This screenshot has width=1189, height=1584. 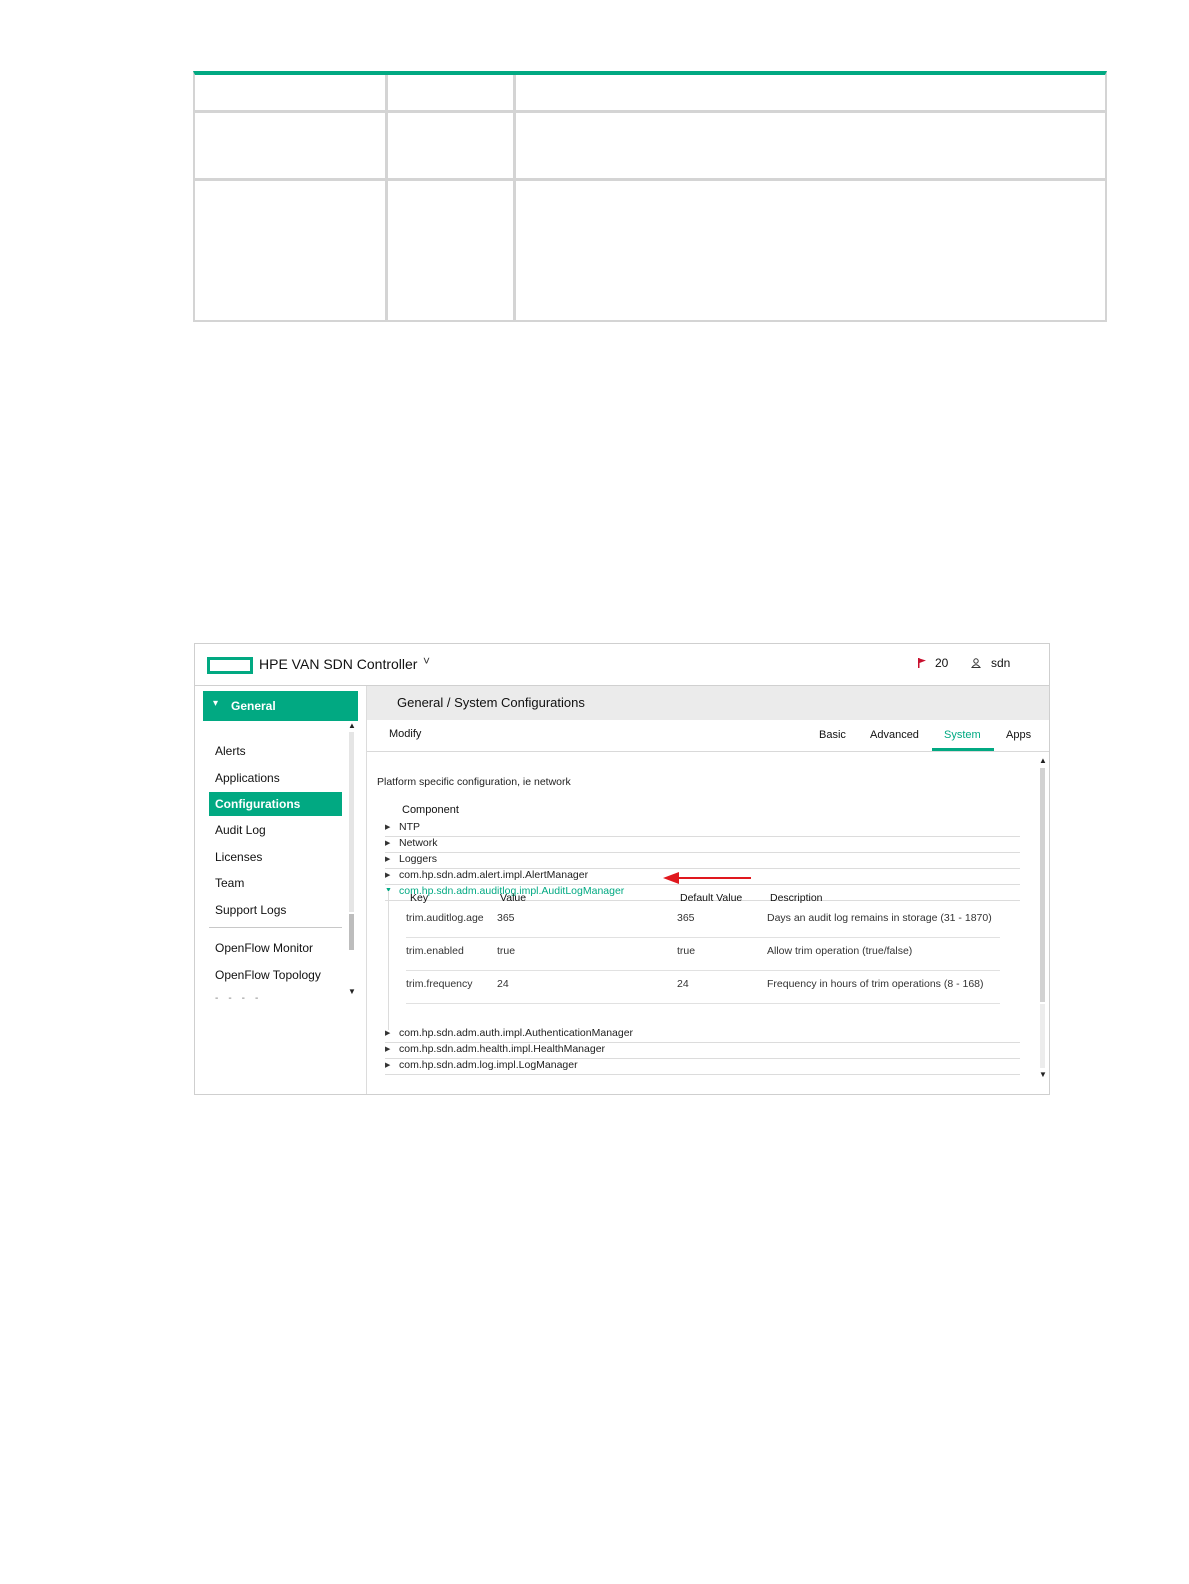 I want to click on alert-count: 20, so click(x=941, y=663).